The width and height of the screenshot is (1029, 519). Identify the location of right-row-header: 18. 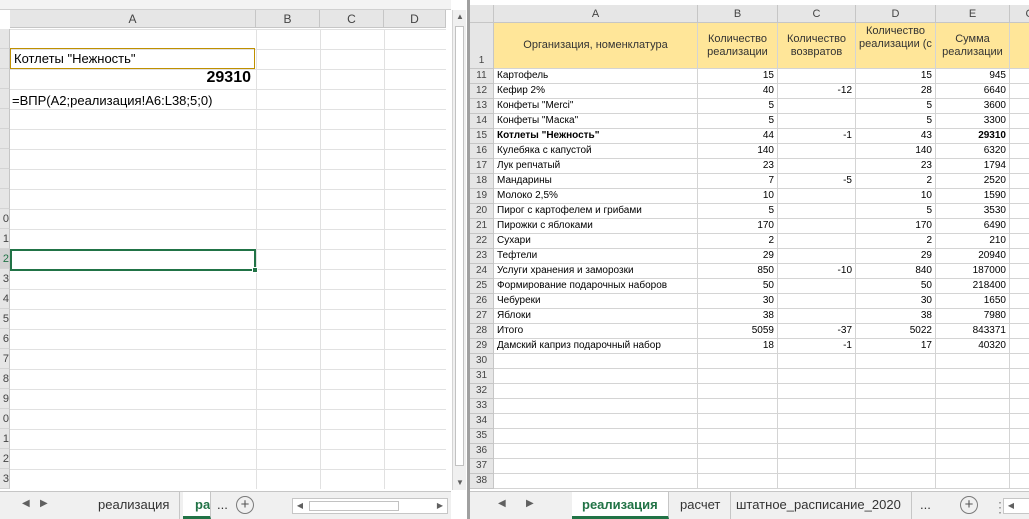
(482, 181).